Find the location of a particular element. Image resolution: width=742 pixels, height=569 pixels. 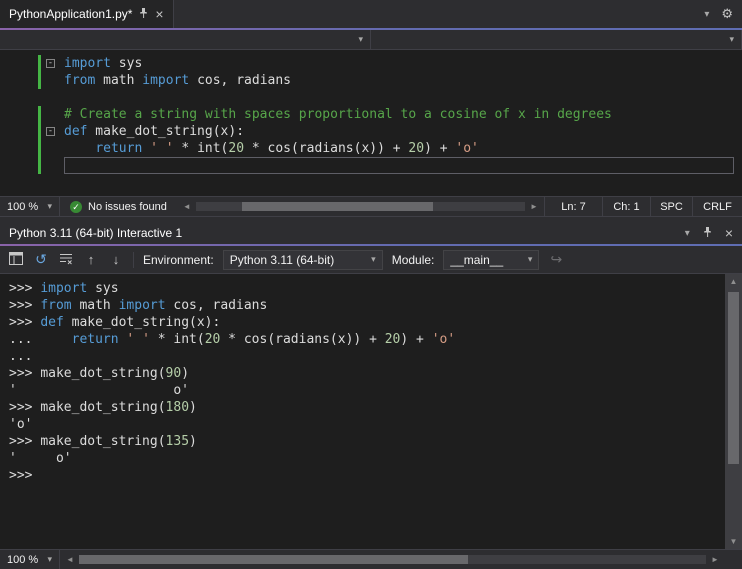

token-str: 'o' is located at coordinates (467, 148).